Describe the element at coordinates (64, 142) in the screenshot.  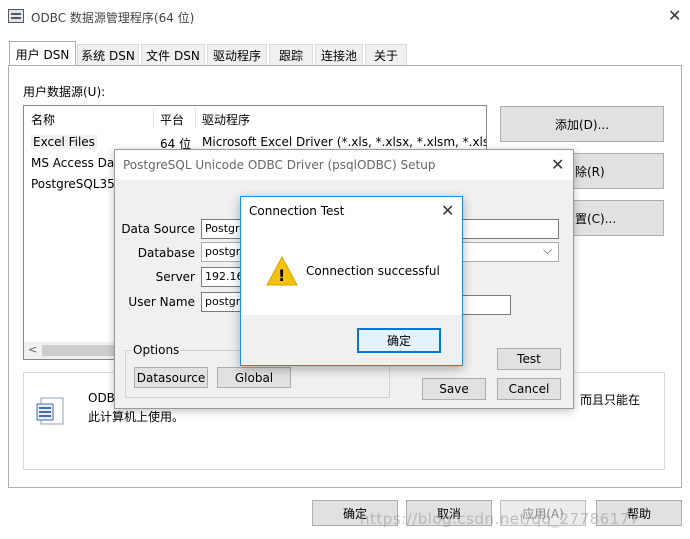
I see `row-name: Excel Files` at that location.